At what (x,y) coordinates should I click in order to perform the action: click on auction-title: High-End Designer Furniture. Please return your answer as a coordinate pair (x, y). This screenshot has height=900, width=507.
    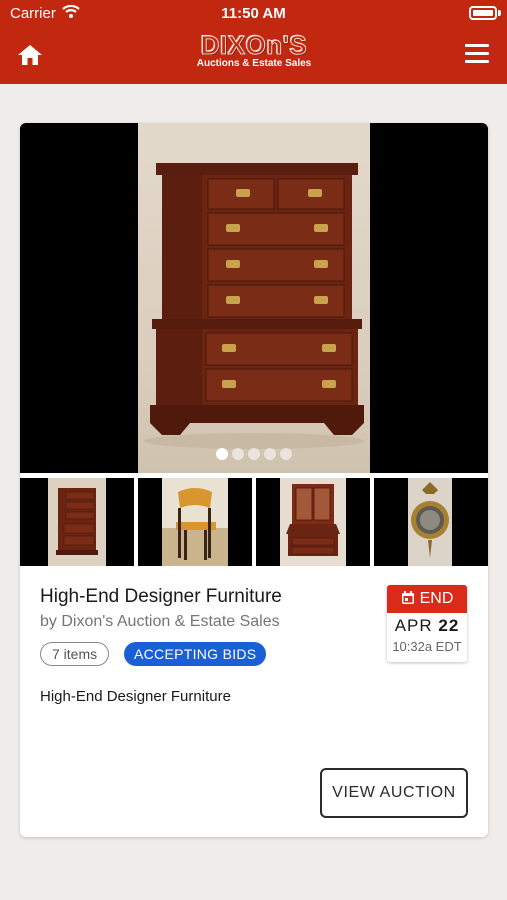
    Looking at the image, I should click on (161, 597).